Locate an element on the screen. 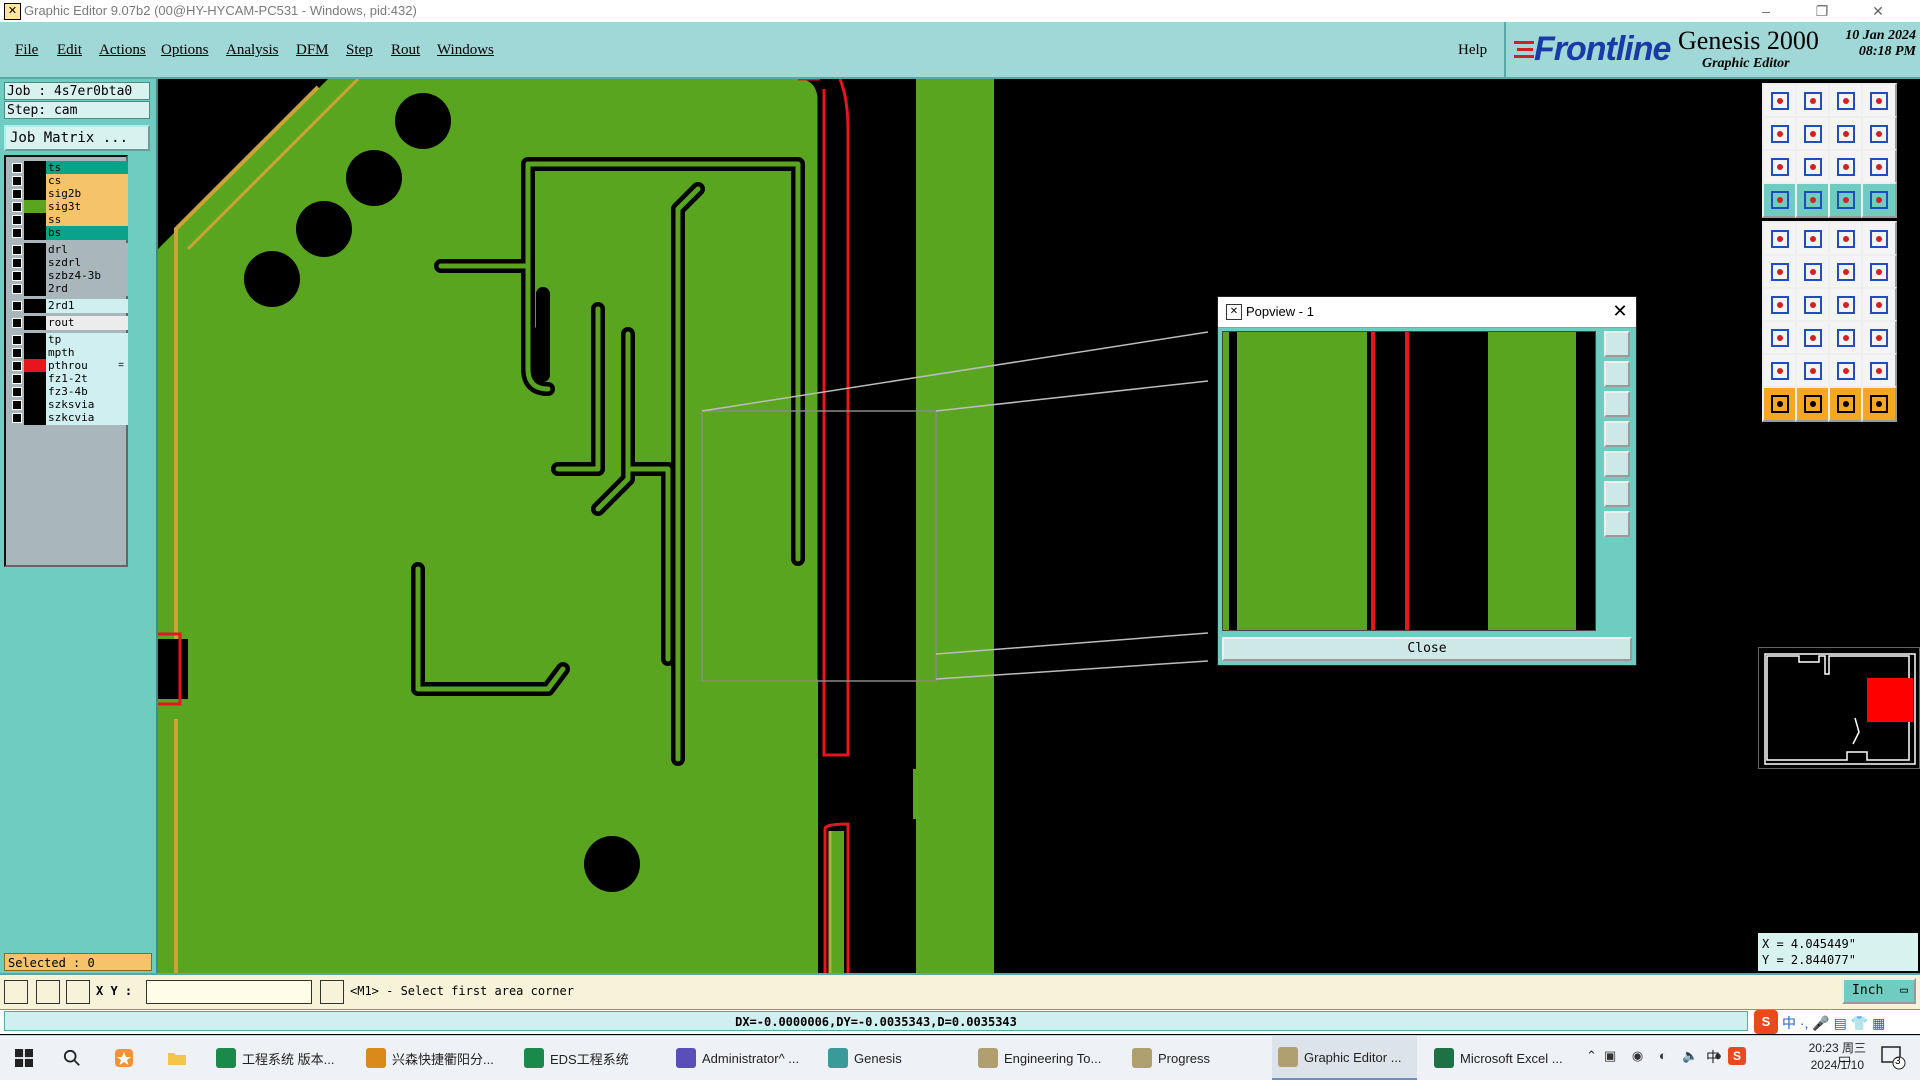 This screenshot has width=1920, height=1080. layer-row: bs is located at coordinates (68, 233).